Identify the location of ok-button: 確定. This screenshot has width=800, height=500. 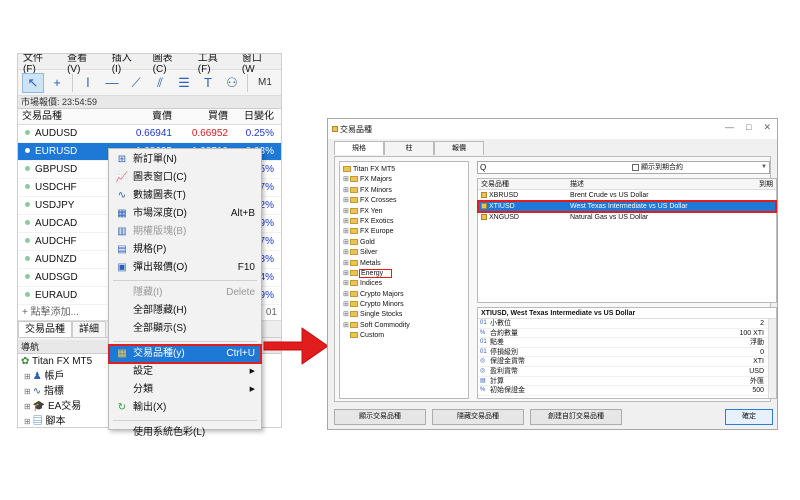
(749, 417).